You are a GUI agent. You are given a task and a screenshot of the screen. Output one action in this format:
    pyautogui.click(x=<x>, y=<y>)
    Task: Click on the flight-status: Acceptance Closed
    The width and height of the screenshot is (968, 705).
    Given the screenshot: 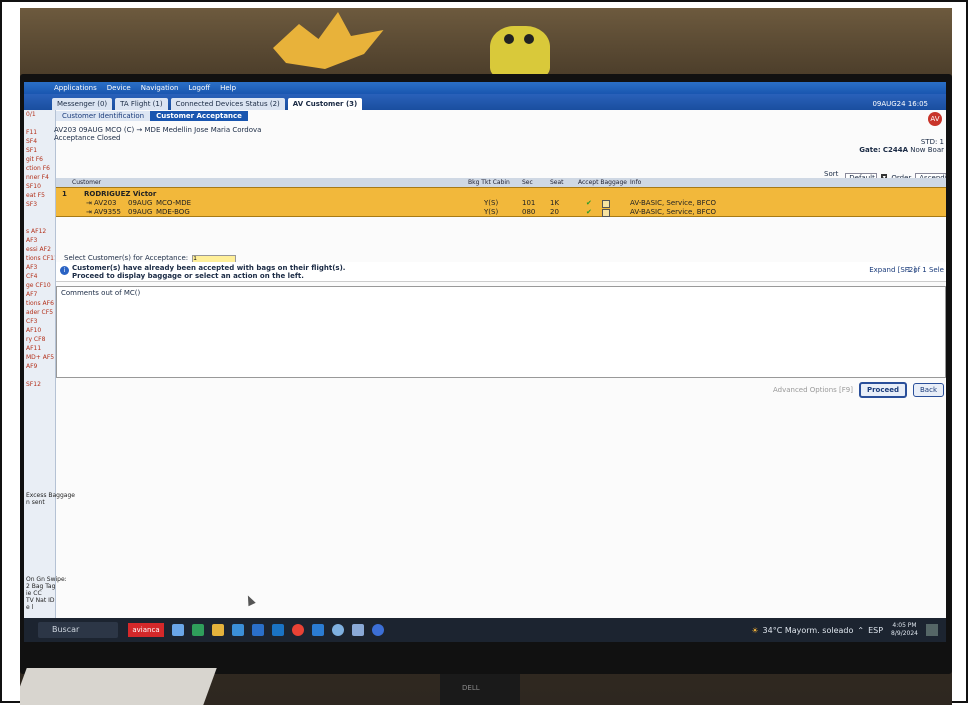 What is the action you would take?
    pyautogui.click(x=87, y=138)
    